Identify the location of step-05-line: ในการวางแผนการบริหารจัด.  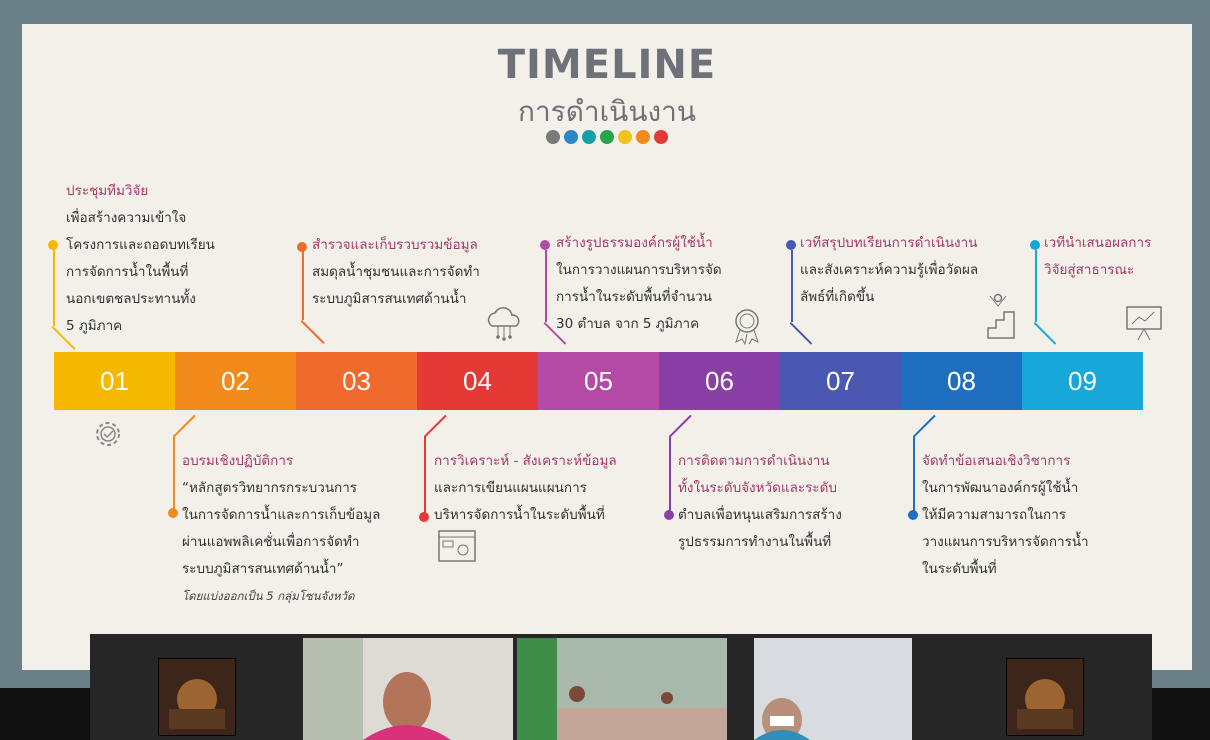
(639, 270).